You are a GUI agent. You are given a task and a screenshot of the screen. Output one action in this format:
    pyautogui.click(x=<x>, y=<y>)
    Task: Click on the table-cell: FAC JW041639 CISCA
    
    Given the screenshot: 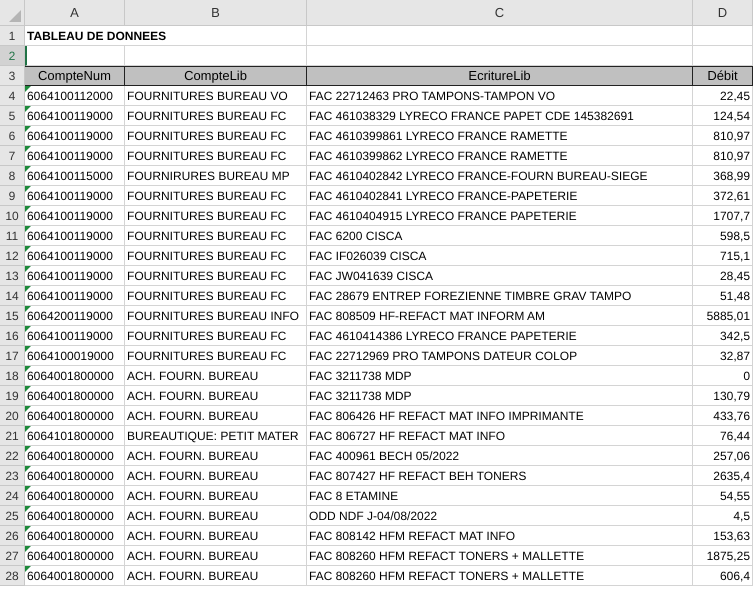 What is the action you would take?
    pyautogui.click(x=500, y=276)
    